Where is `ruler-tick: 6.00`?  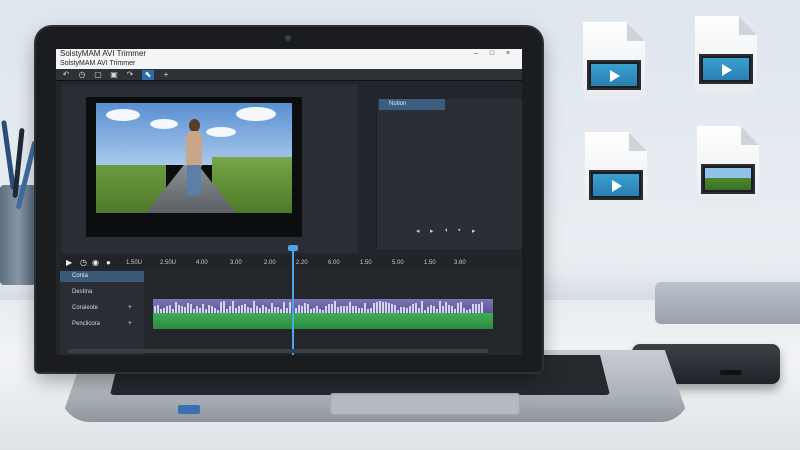
ruler-tick: 6.00 is located at coordinates (334, 263).